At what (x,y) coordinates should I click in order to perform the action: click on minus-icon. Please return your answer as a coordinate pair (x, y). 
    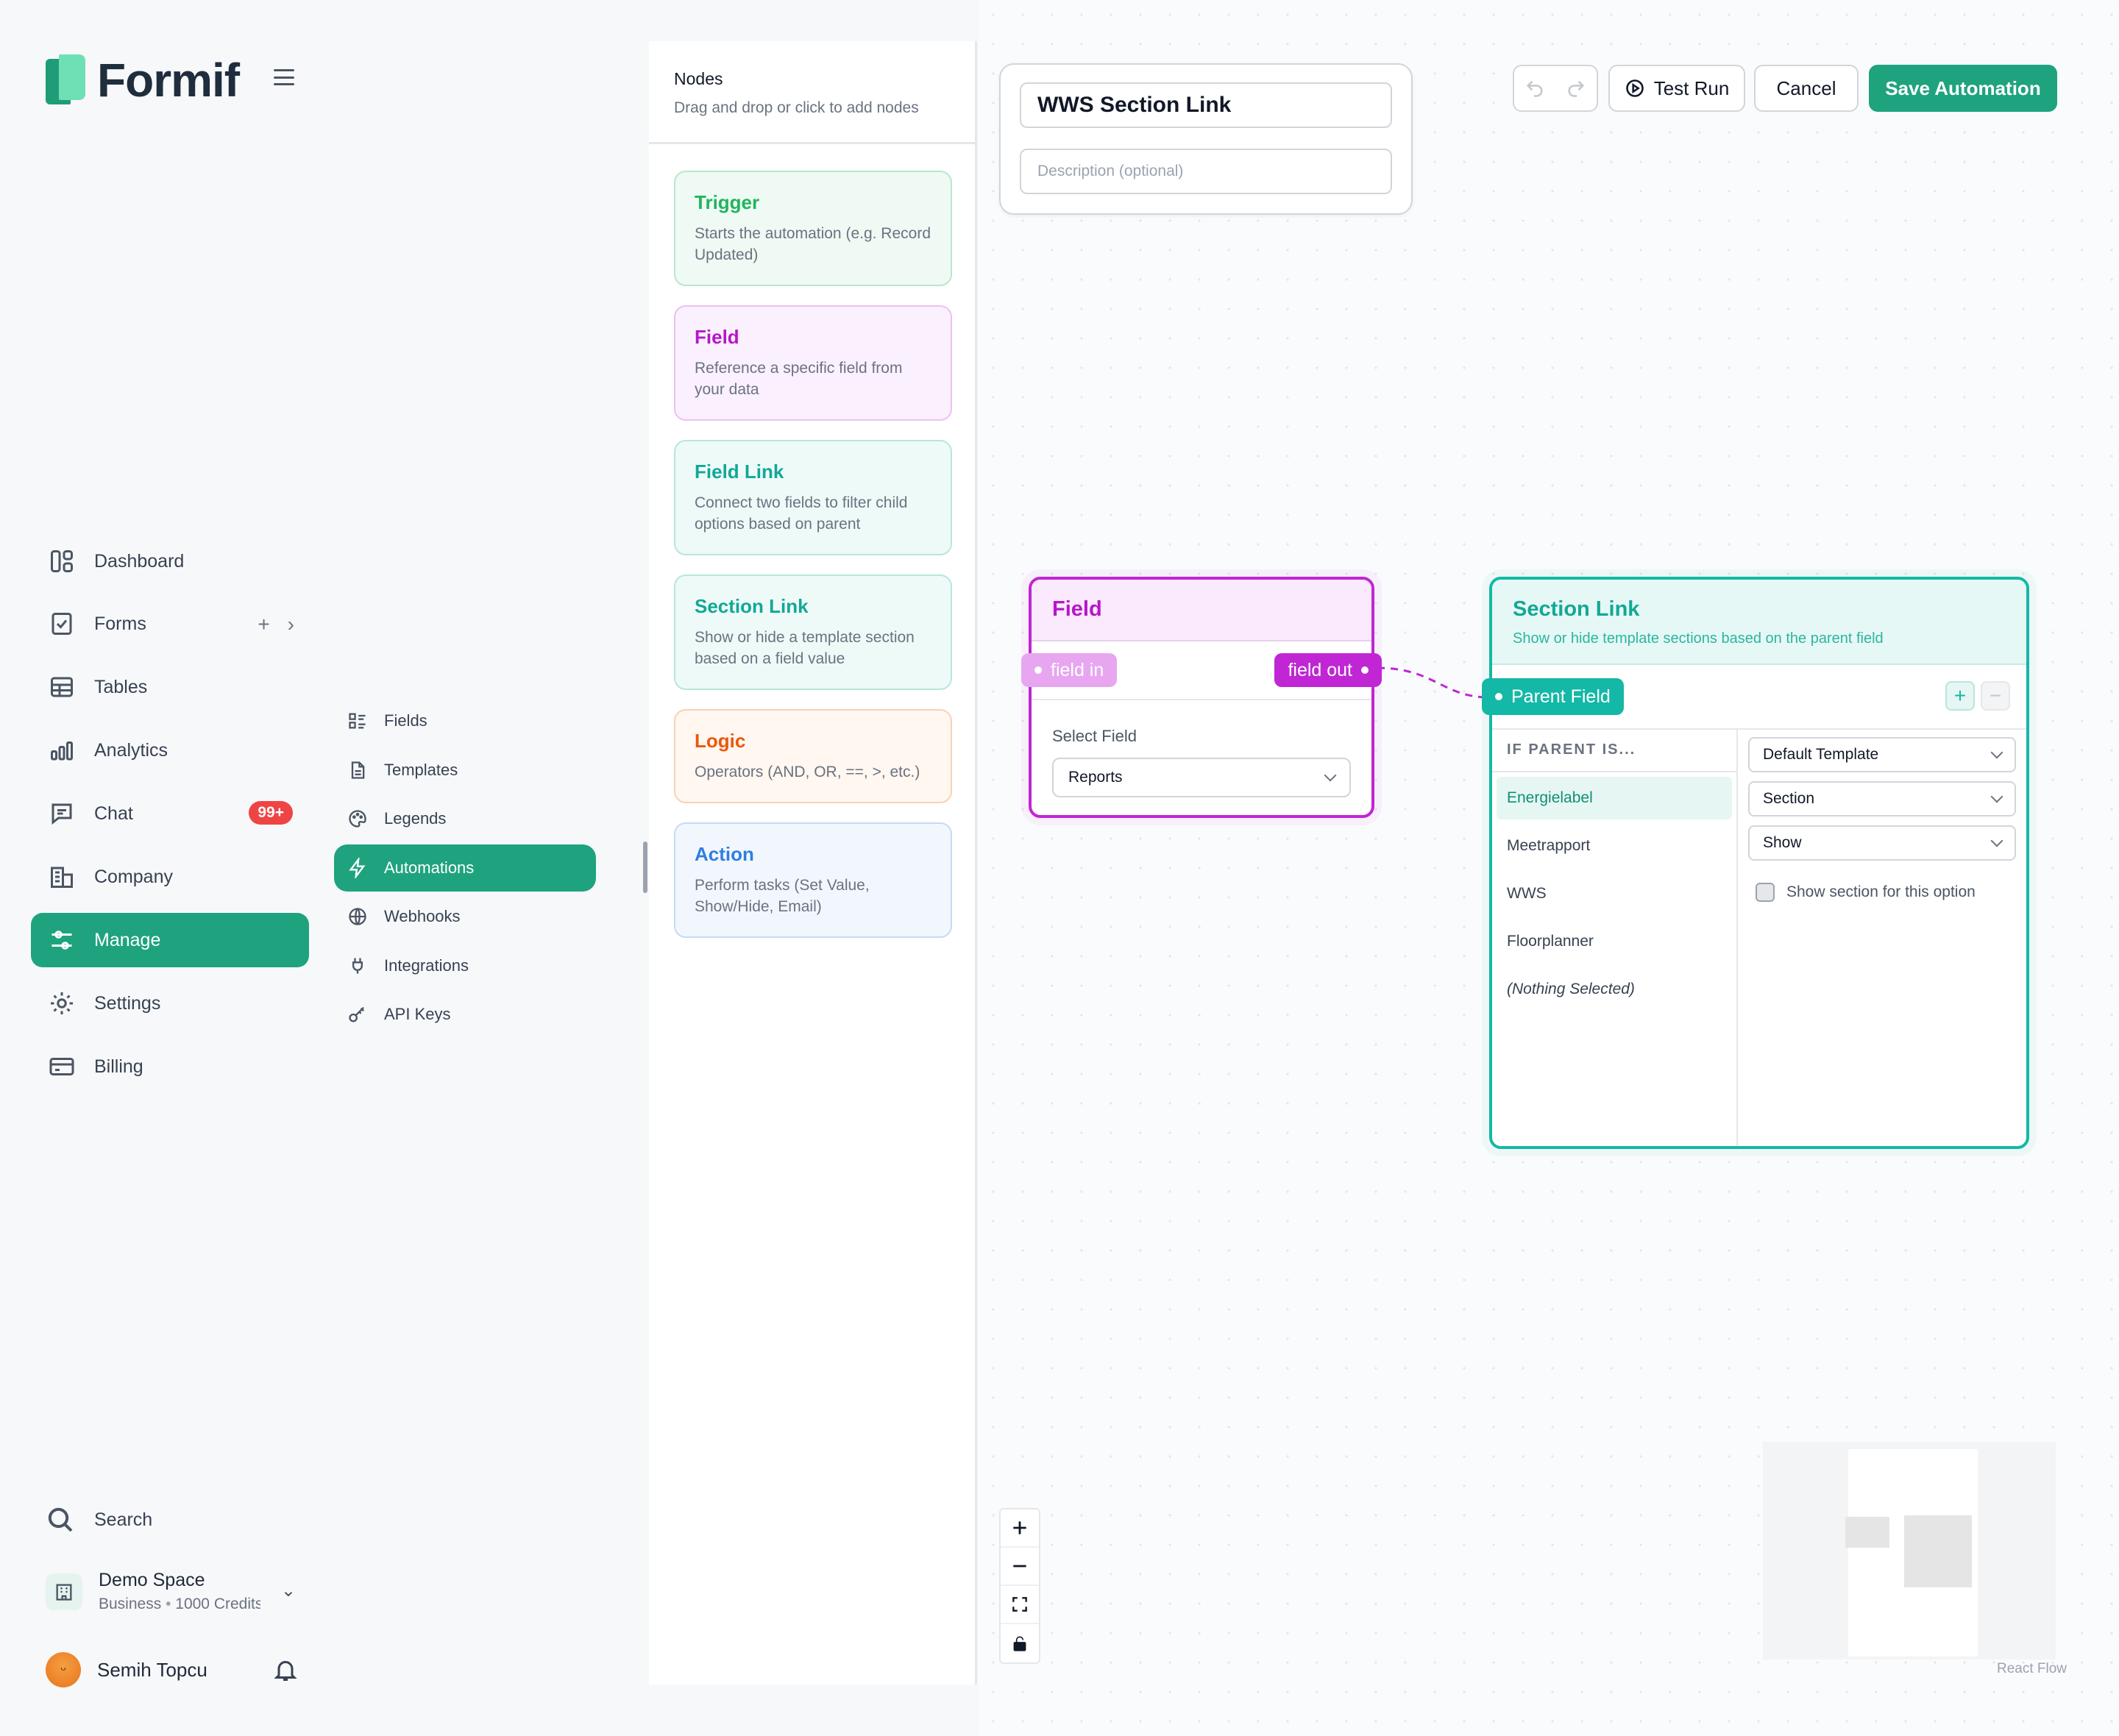
    Looking at the image, I should click on (1019, 1566).